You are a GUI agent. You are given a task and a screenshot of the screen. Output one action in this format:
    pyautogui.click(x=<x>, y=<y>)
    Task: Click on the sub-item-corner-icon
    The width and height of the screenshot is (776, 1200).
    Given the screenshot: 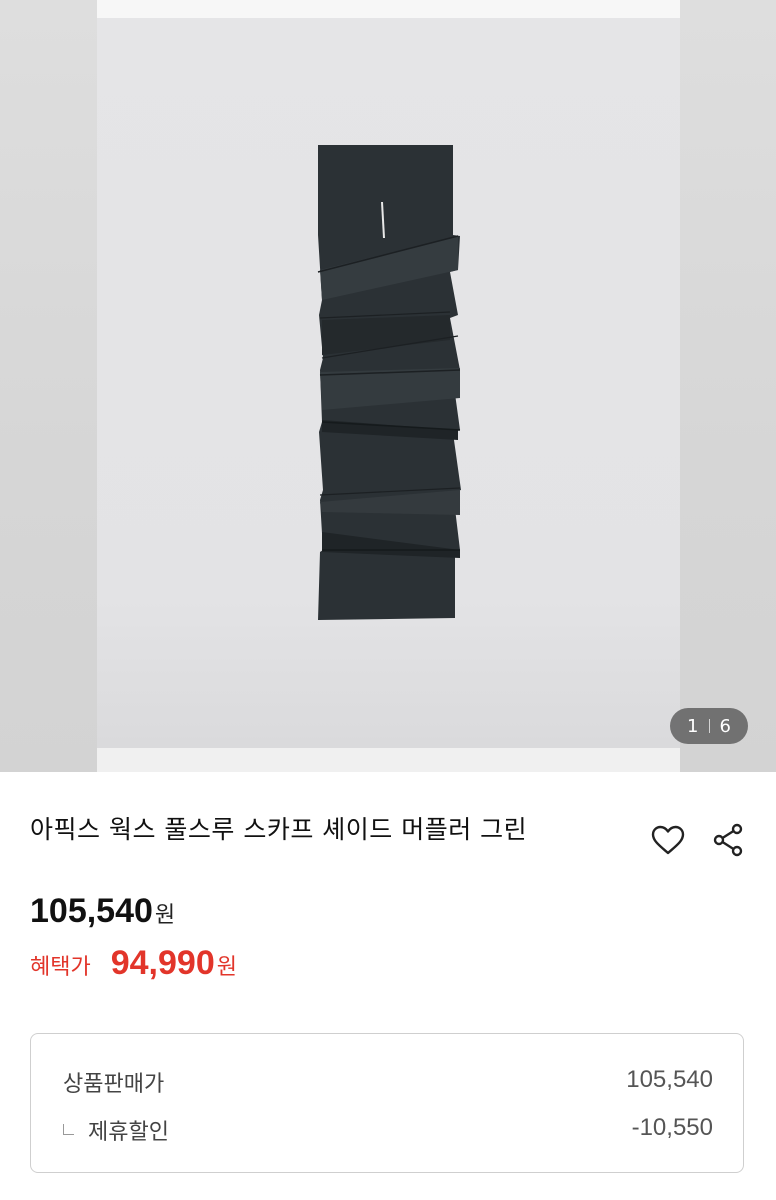 What is the action you would take?
    pyautogui.click(x=68, y=1129)
    